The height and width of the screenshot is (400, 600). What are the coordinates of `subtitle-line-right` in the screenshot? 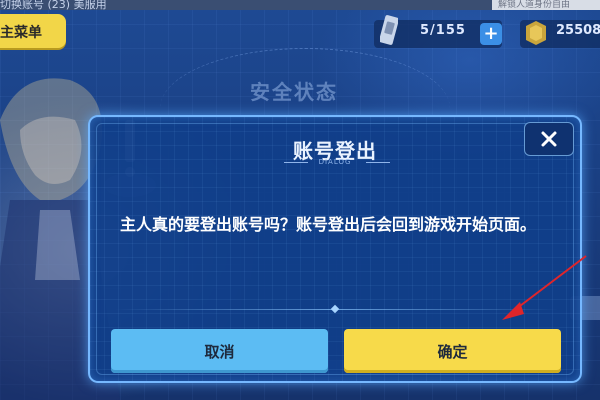 It's located at (378, 162).